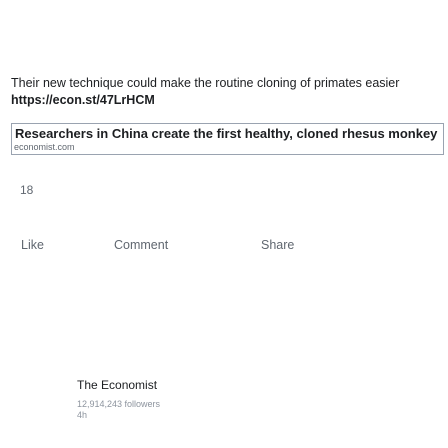 This screenshot has width=448, height=448. I want to click on comment-button: Comment, so click(141, 245).